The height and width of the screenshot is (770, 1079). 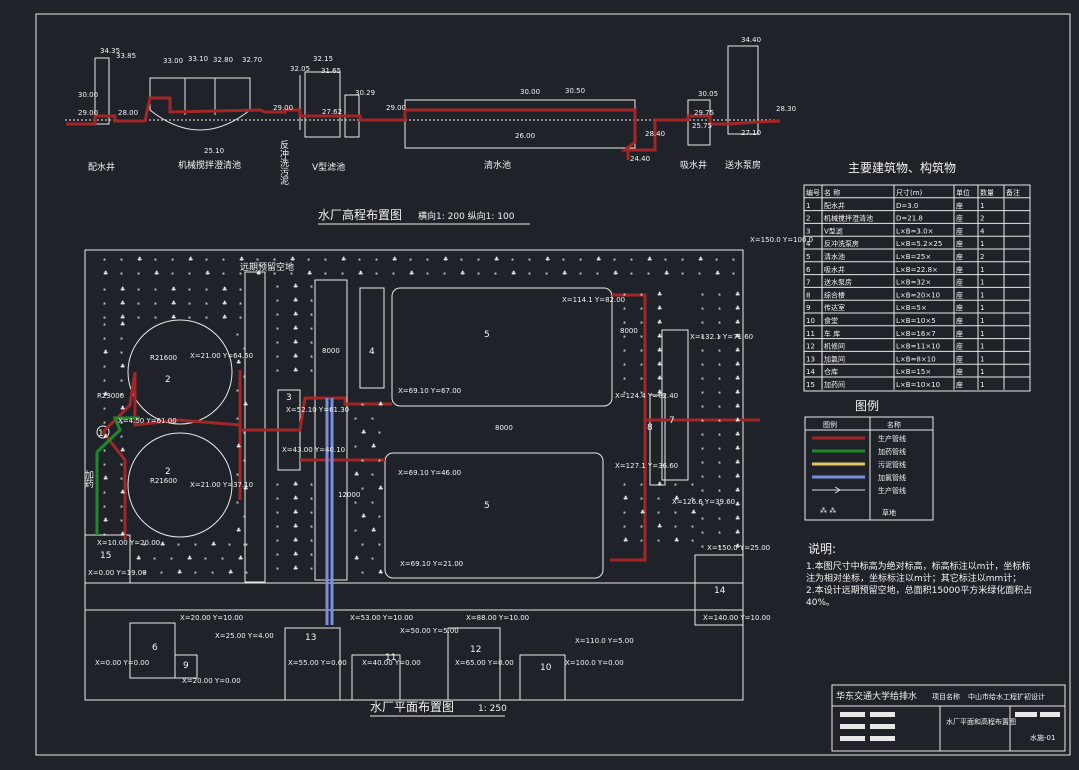 I want to click on coord-label: X=100.0 Y=0.00, so click(x=594, y=663).